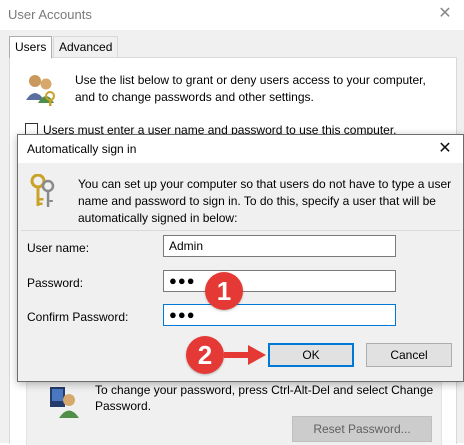 This screenshot has width=464, height=445. Describe the element at coordinates (42, 190) in the screenshot. I see `keys-icon` at that location.